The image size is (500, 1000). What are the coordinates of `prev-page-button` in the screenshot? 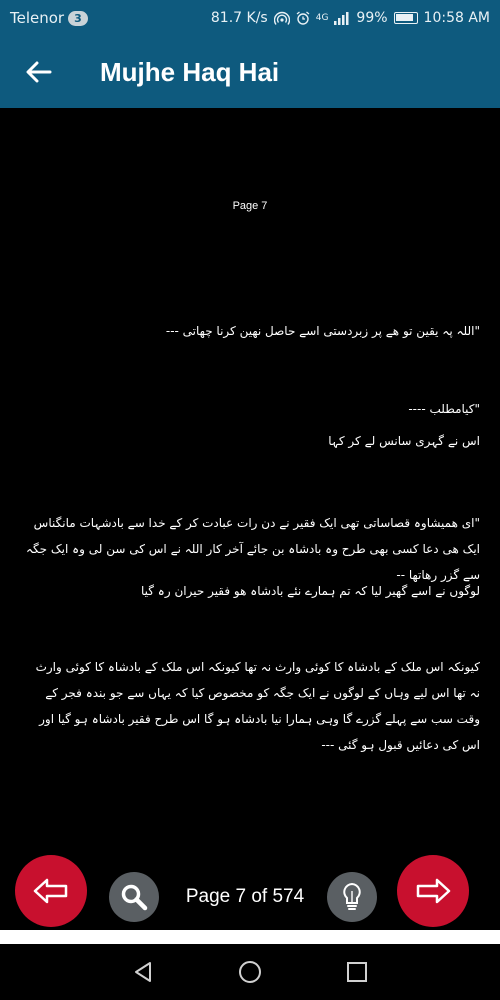 It's located at (51, 891).